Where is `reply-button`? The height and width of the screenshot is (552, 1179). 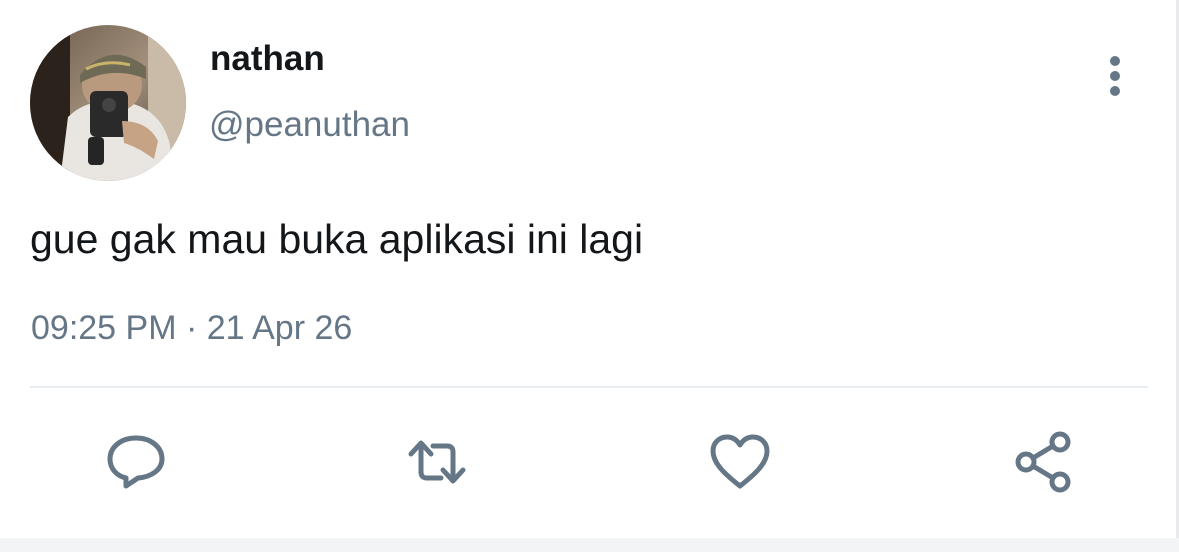 reply-button is located at coordinates (136, 462).